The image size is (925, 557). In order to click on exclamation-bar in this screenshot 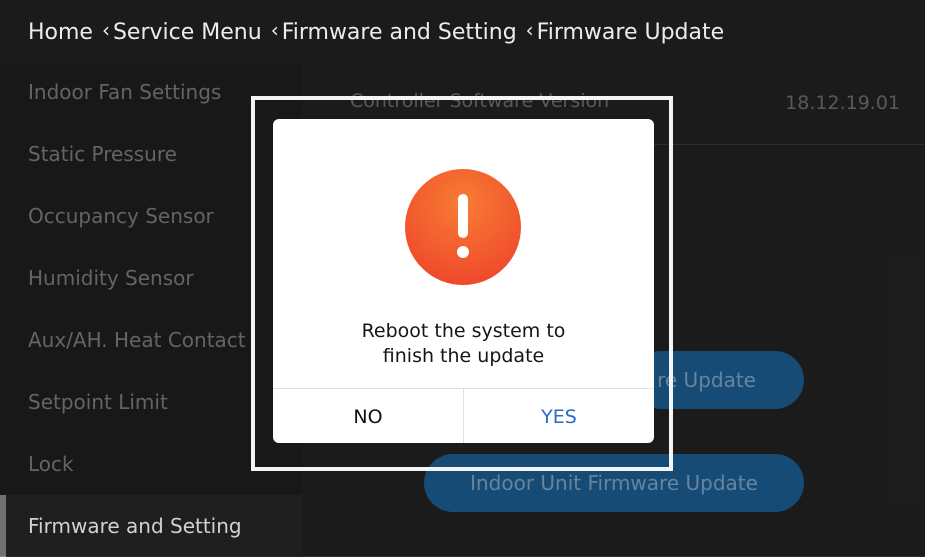, I will do `click(463, 216)`.